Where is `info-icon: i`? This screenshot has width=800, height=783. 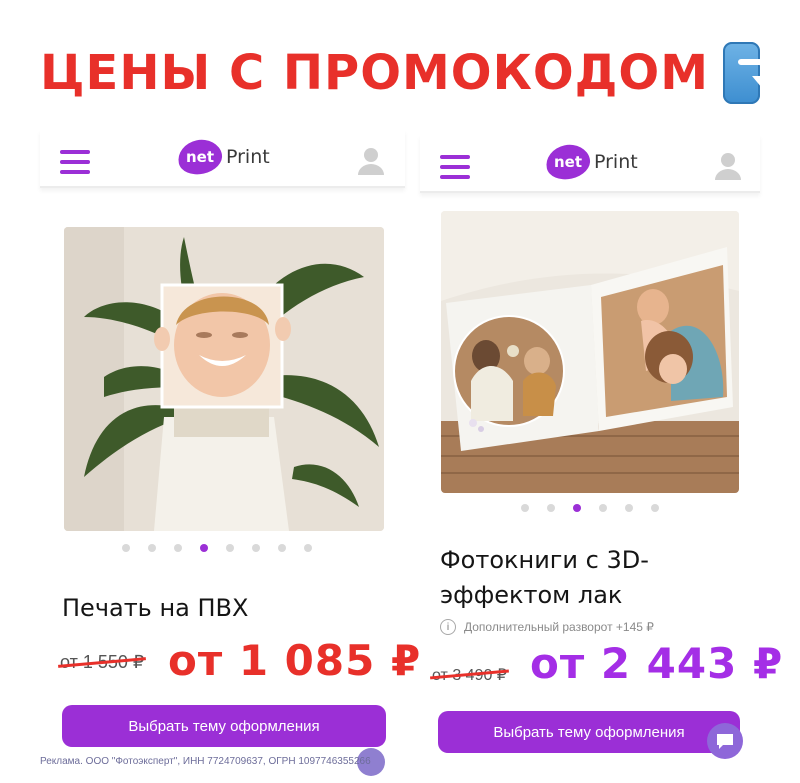
info-icon: i is located at coordinates (448, 627).